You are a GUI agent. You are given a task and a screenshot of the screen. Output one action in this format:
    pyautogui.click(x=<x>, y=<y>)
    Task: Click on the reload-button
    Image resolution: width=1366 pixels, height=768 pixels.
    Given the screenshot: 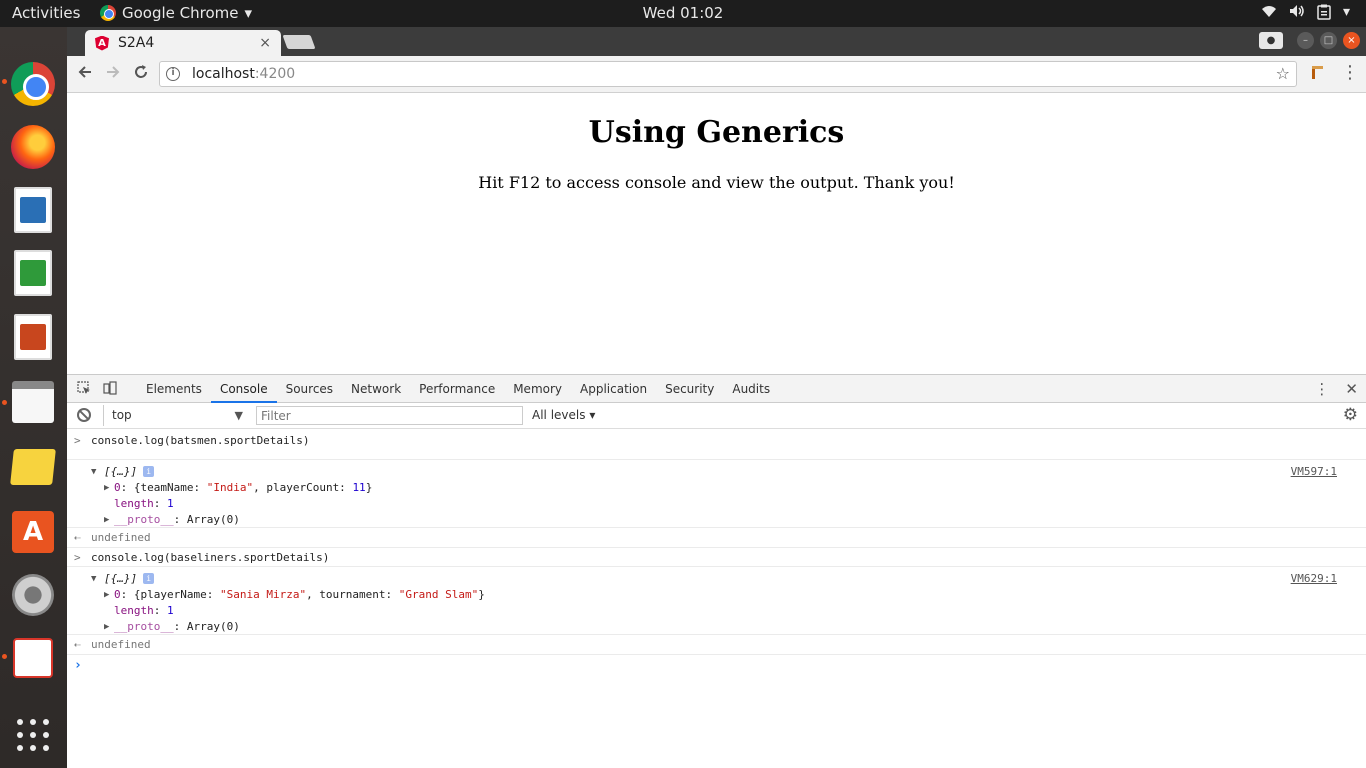 What is the action you would take?
    pyautogui.click(x=141, y=74)
    